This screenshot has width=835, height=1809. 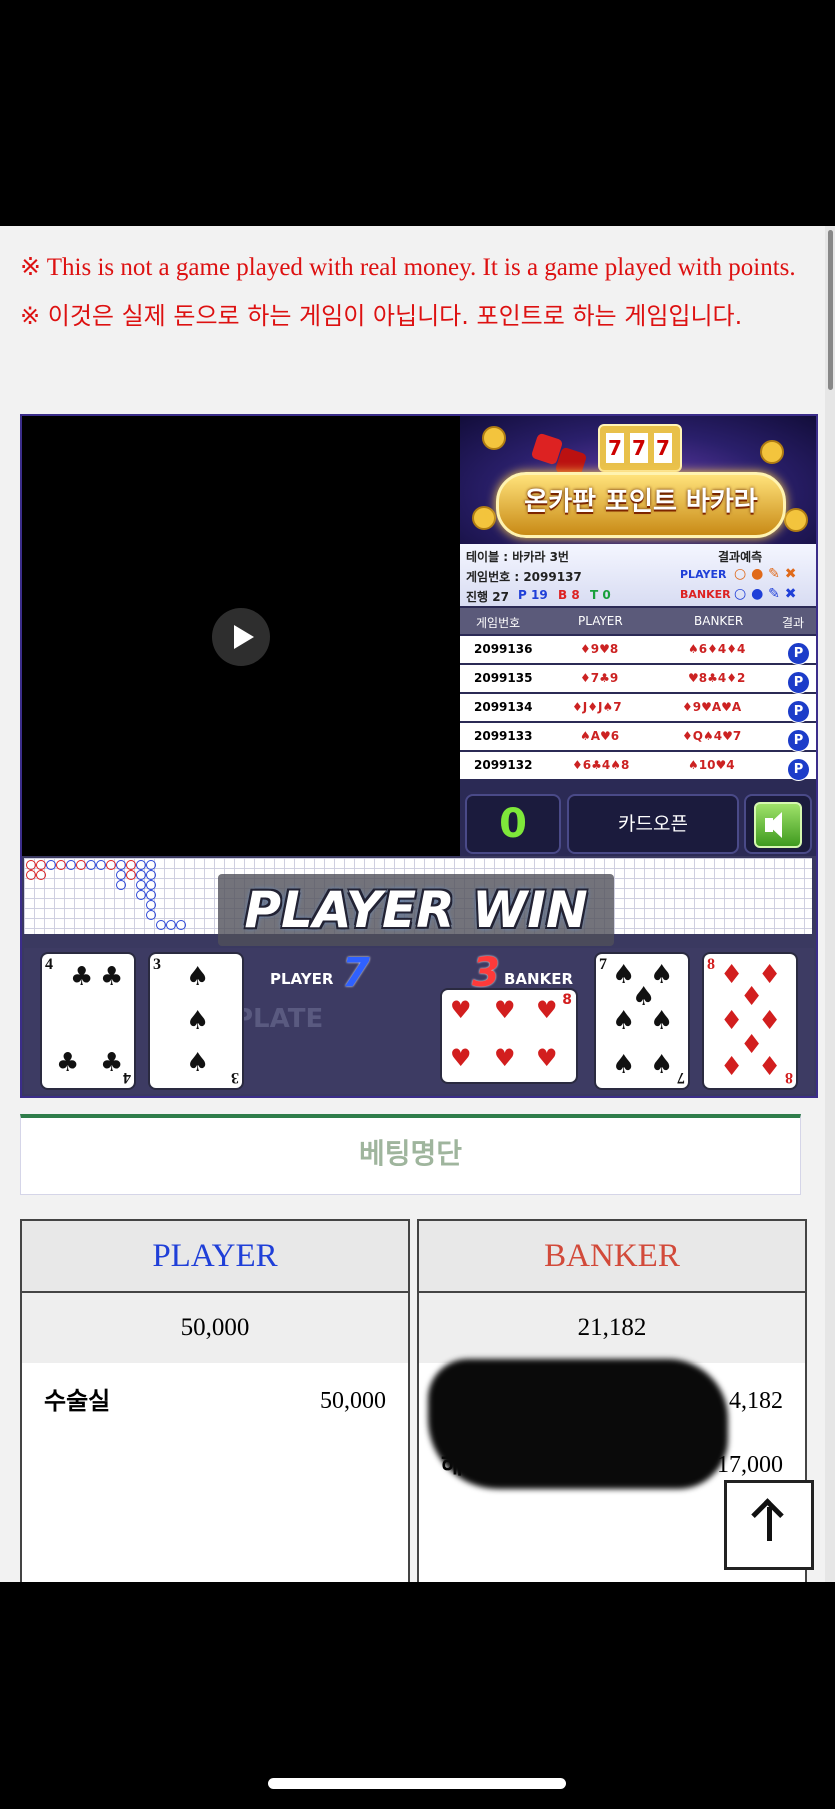 I want to click on countdown-display: 0, so click(x=513, y=824).